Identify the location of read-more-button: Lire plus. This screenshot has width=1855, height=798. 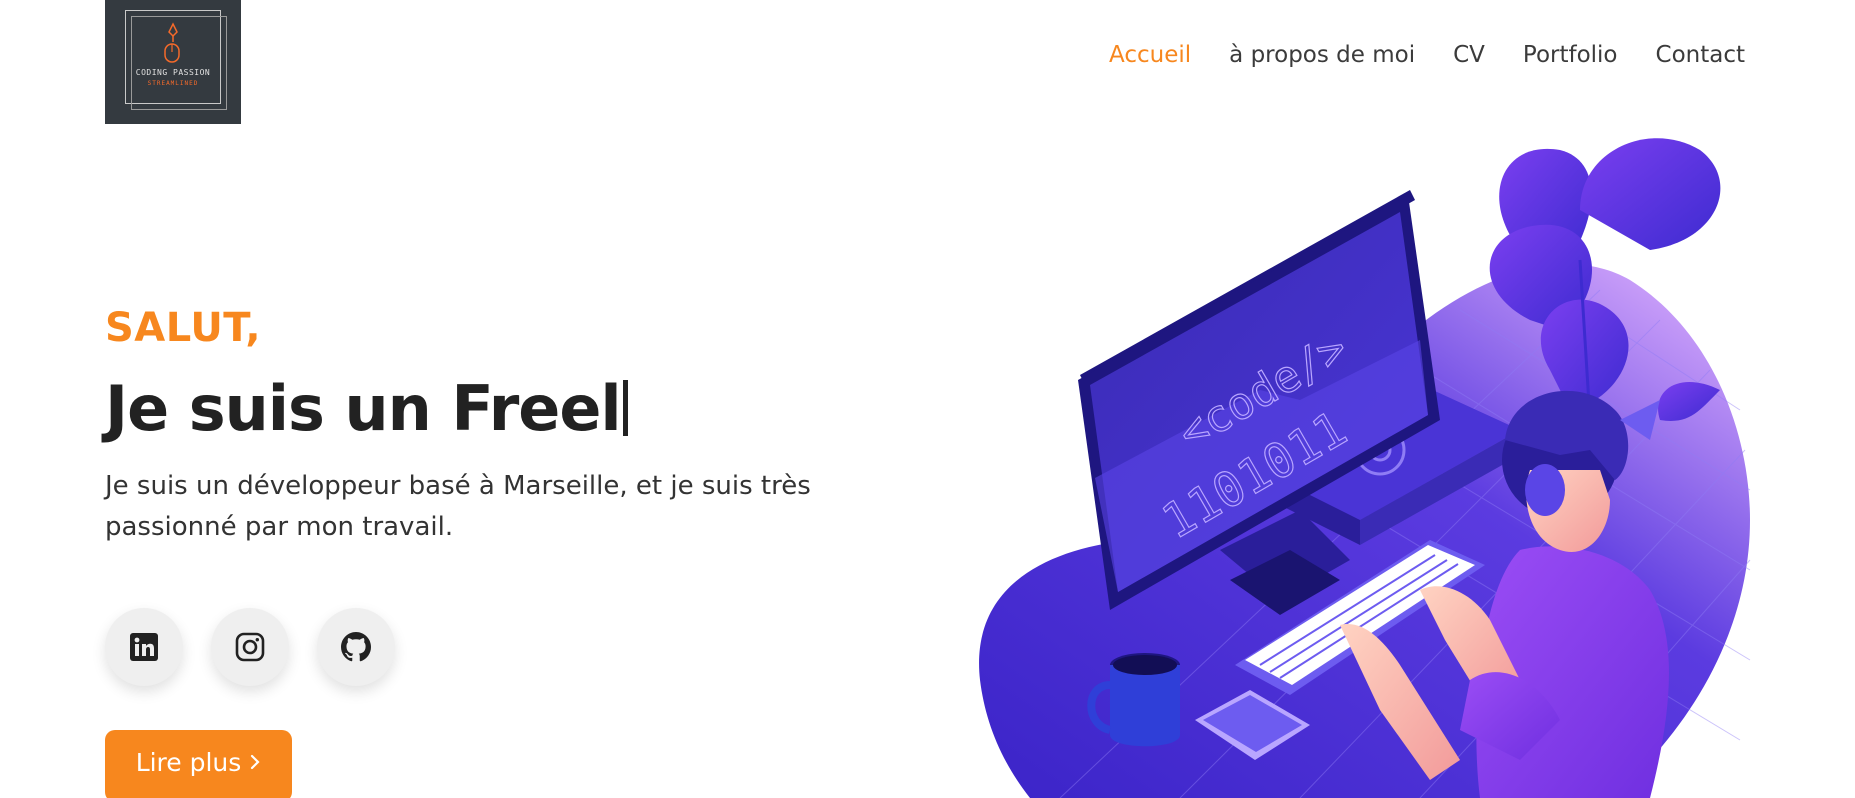
(198, 764).